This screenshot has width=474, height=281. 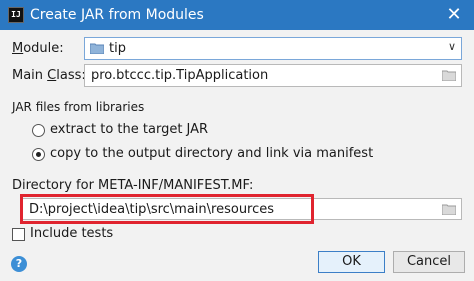 What do you see at coordinates (71, 233) in the screenshot?
I see `include-tests-label: Include tests` at bounding box center [71, 233].